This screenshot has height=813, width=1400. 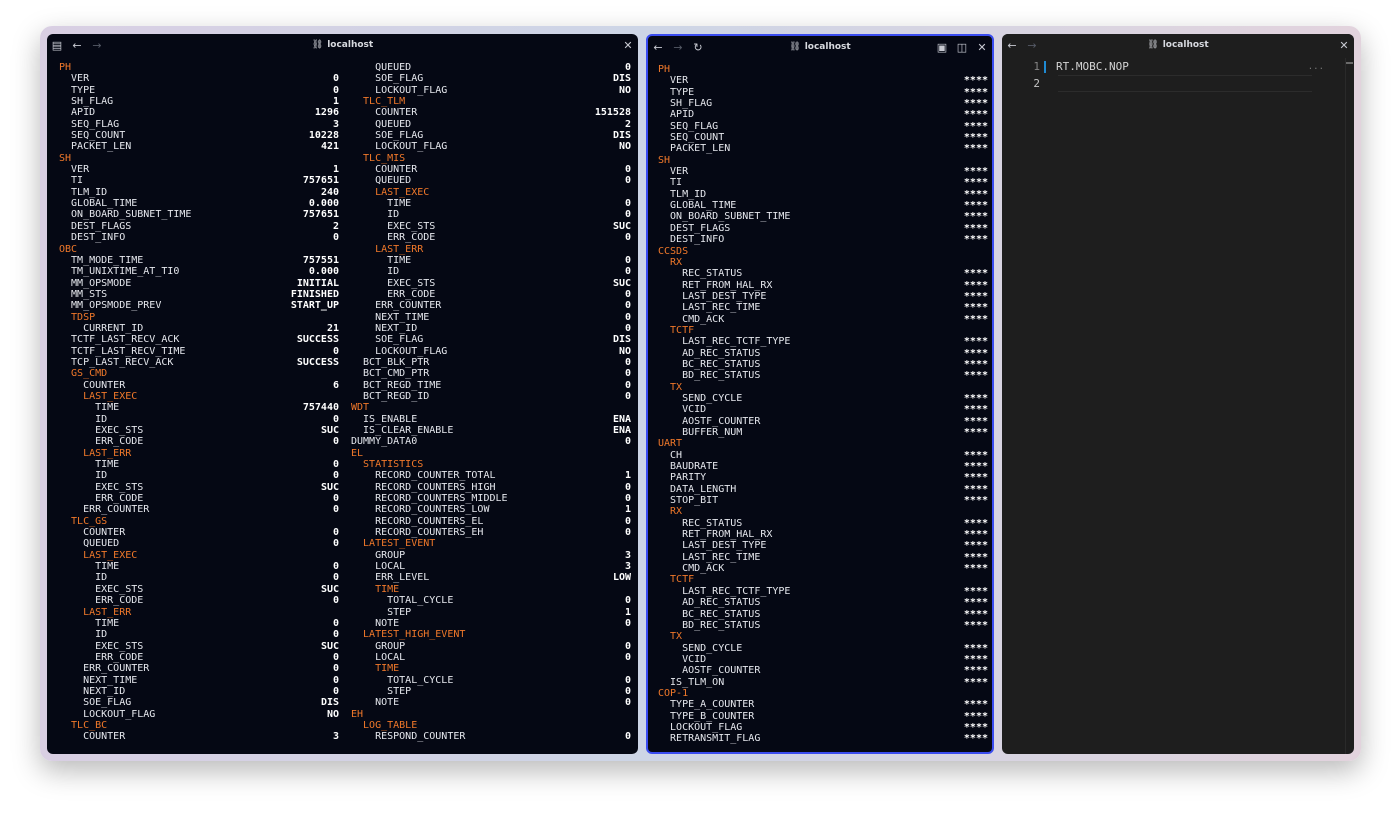 I want to click on telemetry-row: SEQ_FLAG 3, so click(x=199, y=124).